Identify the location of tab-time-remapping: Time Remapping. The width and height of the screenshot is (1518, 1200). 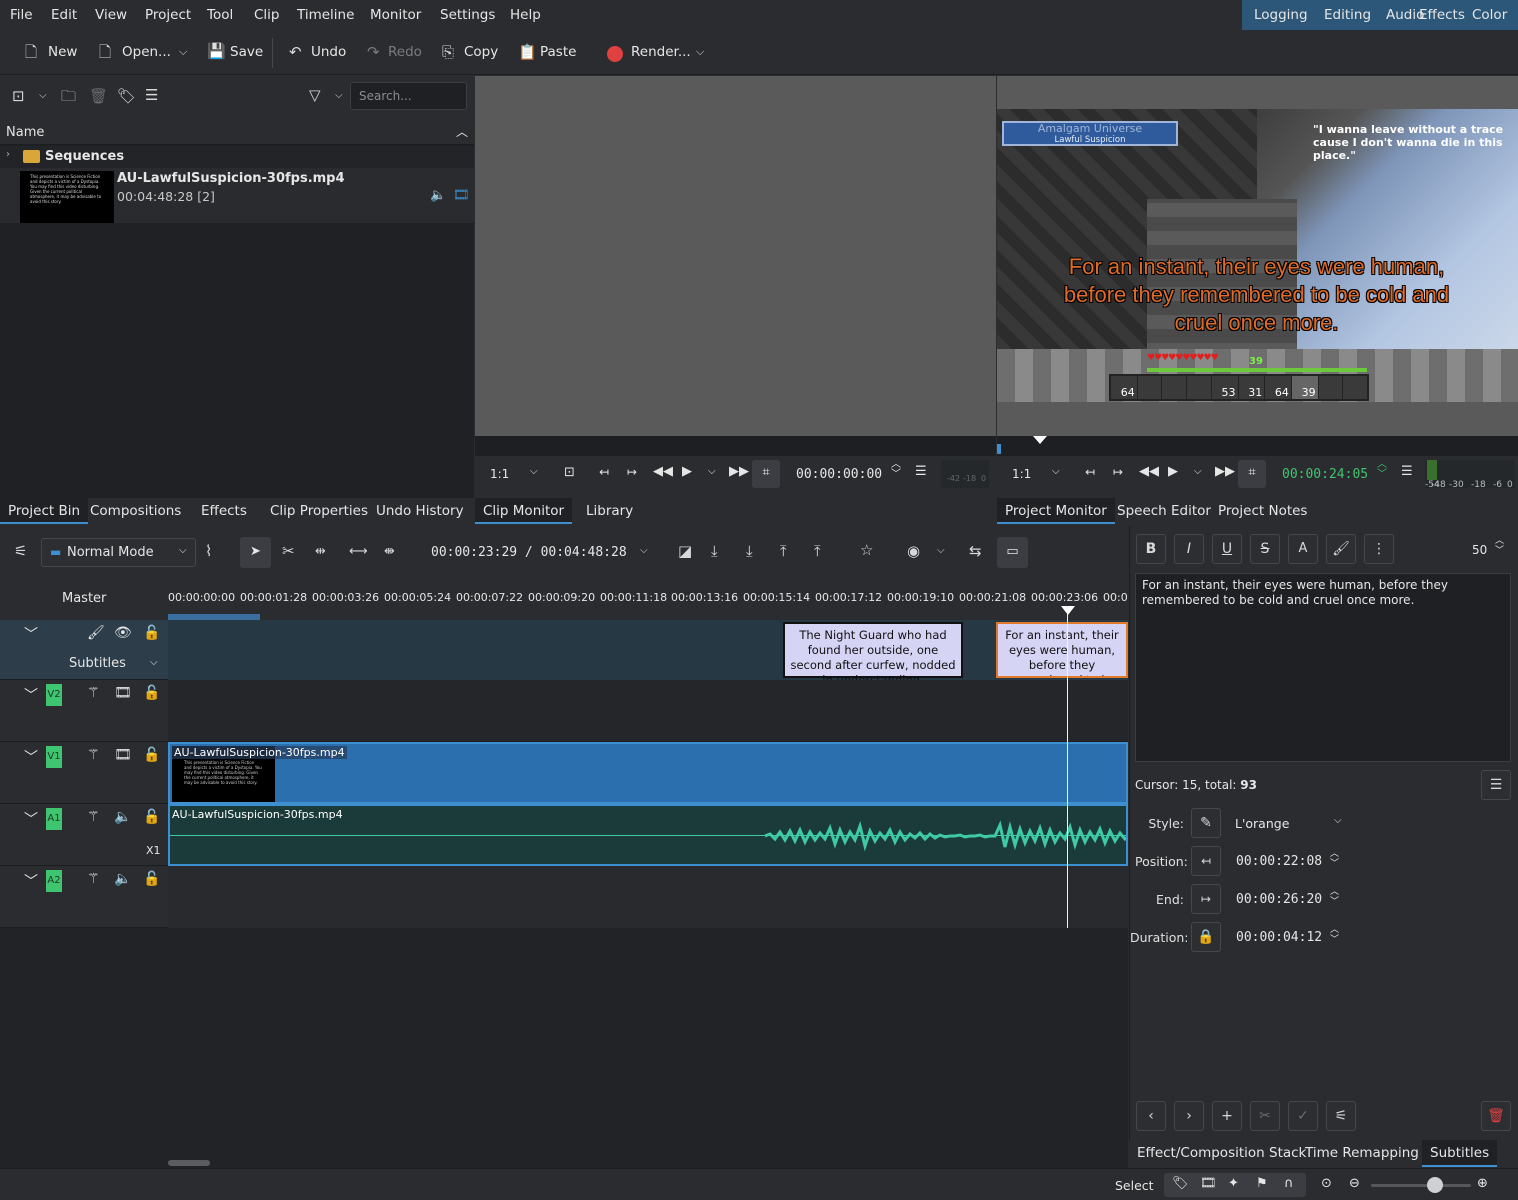
(1362, 1153).